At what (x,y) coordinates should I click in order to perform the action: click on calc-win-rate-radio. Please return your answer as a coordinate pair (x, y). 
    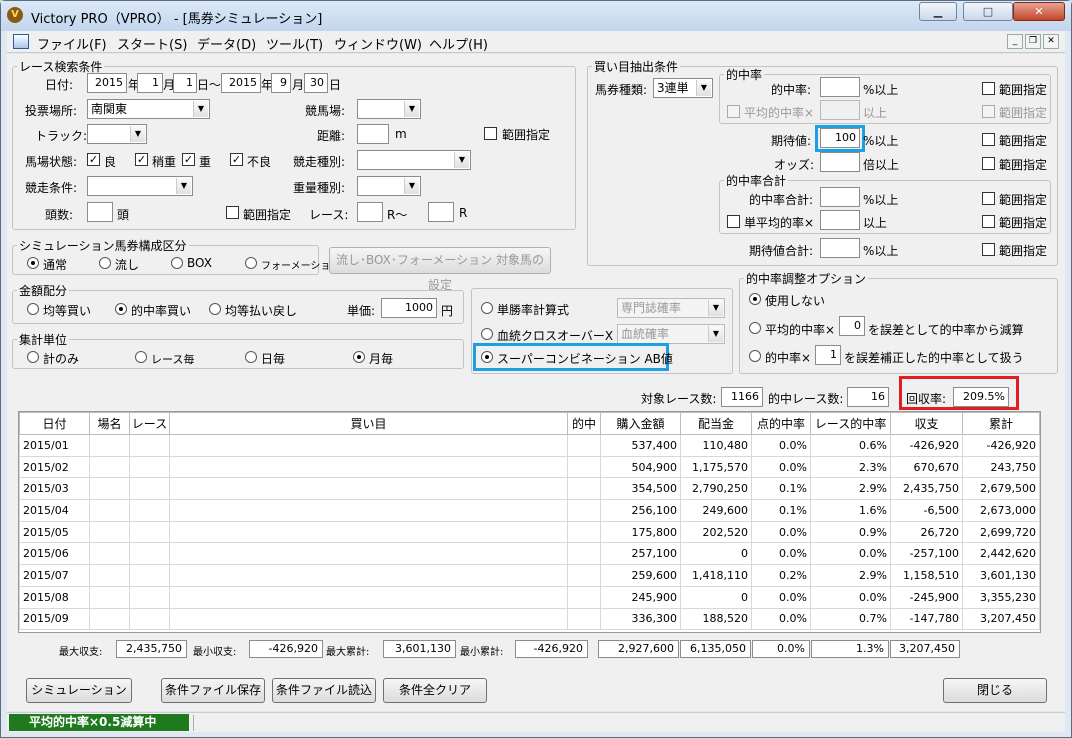
    Looking at the image, I should click on (487, 308).